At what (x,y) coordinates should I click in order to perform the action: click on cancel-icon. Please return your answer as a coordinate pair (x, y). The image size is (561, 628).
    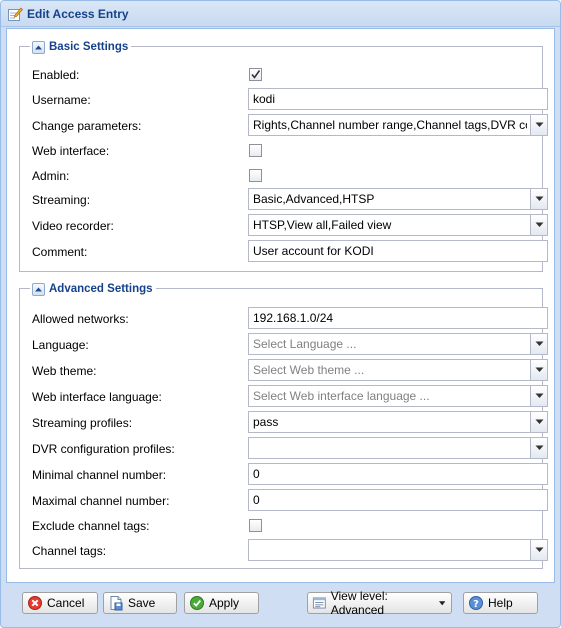
    Looking at the image, I should click on (35, 603).